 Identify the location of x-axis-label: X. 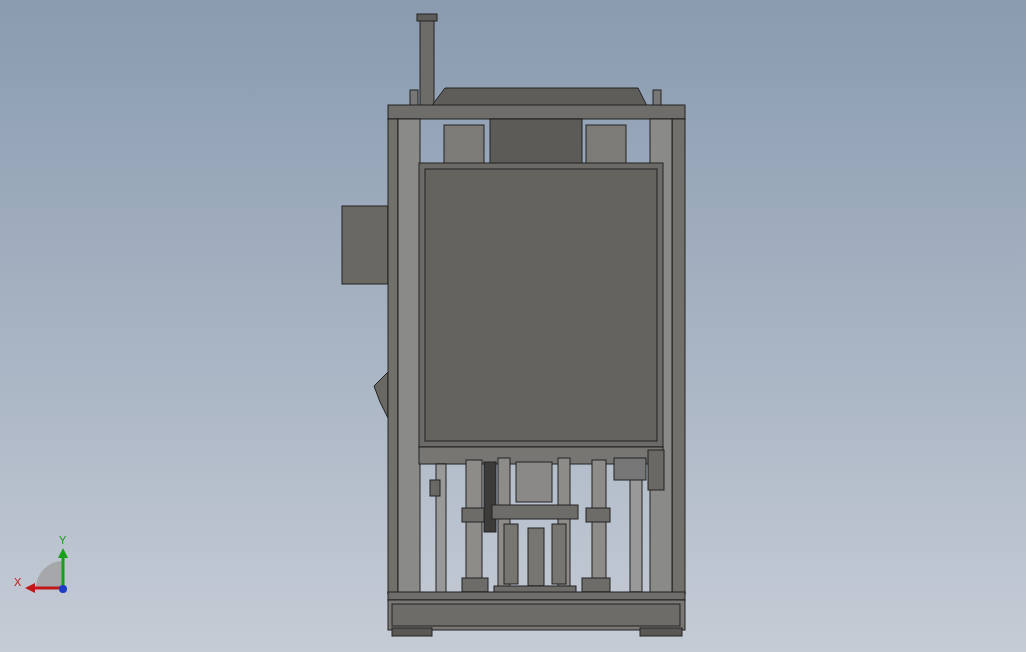
(18, 582).